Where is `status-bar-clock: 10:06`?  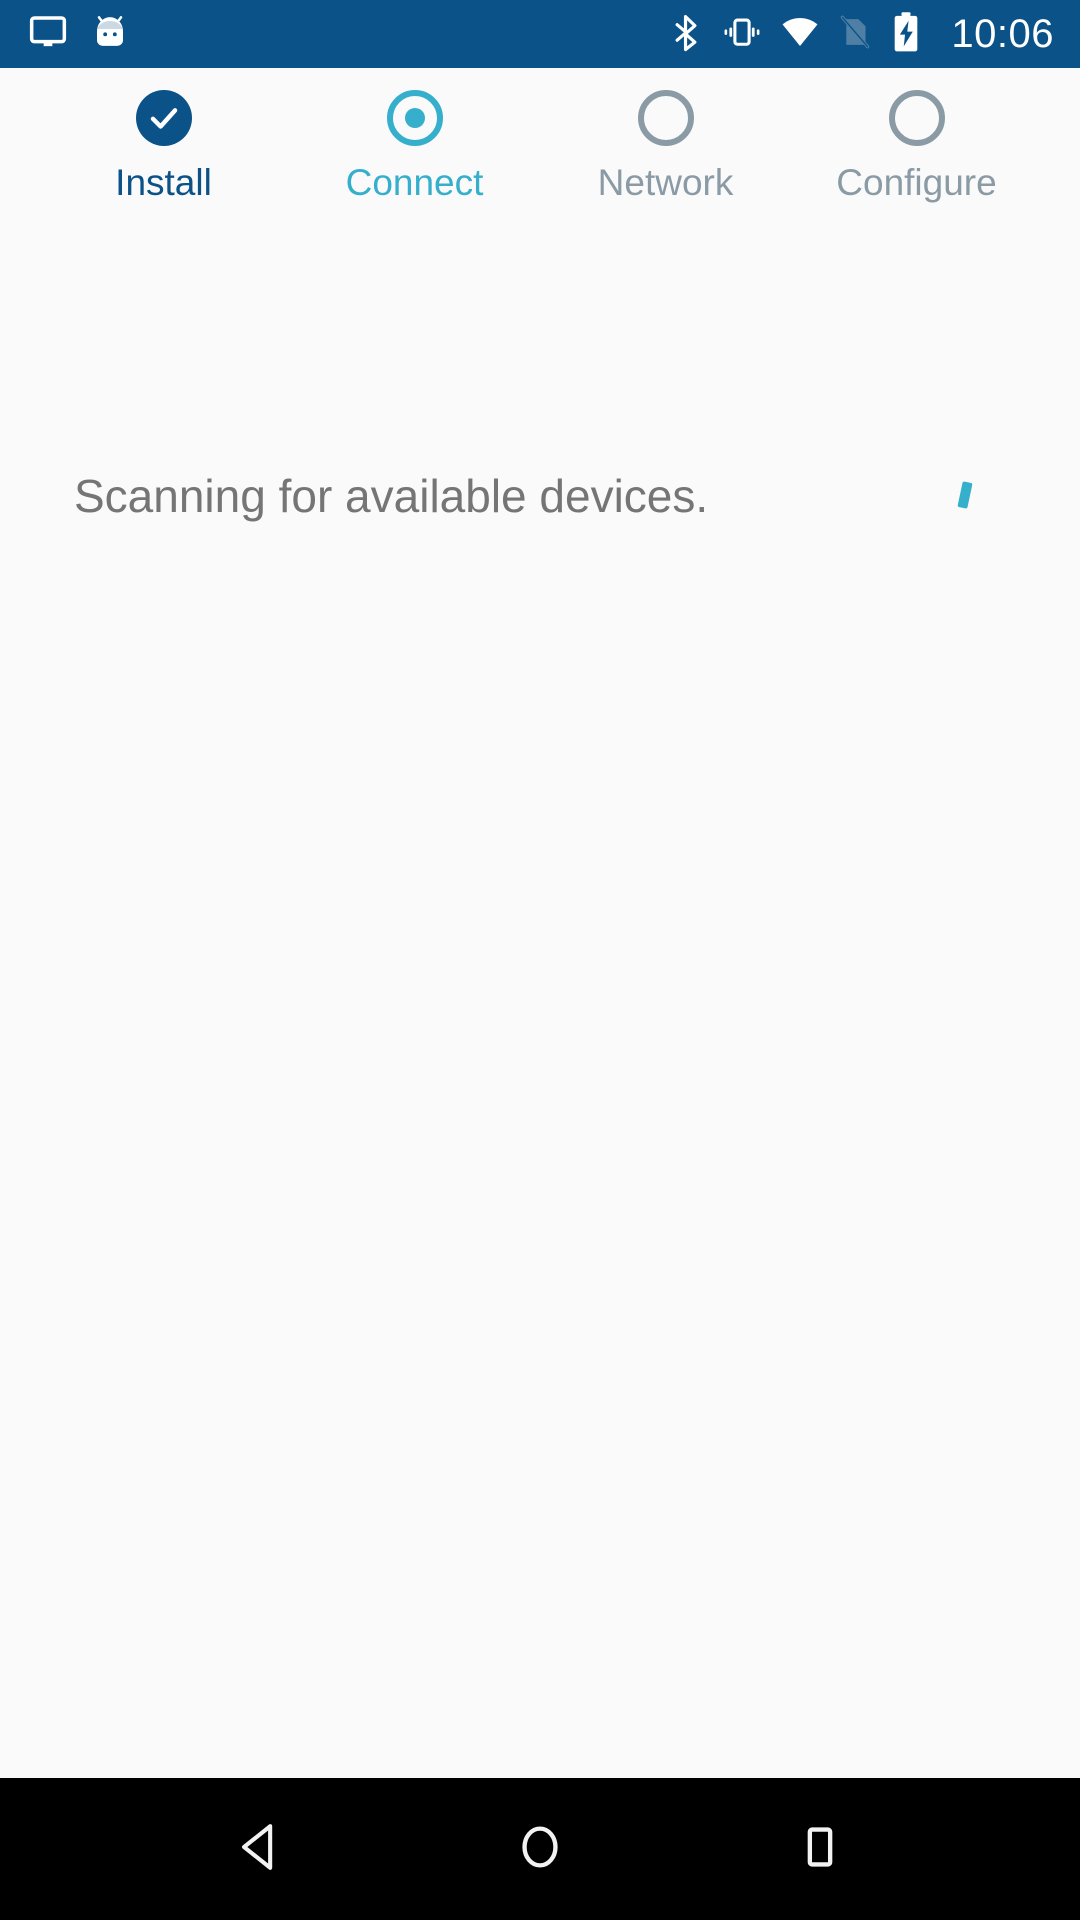
status-bar-clock: 10:06 is located at coordinates (1002, 33).